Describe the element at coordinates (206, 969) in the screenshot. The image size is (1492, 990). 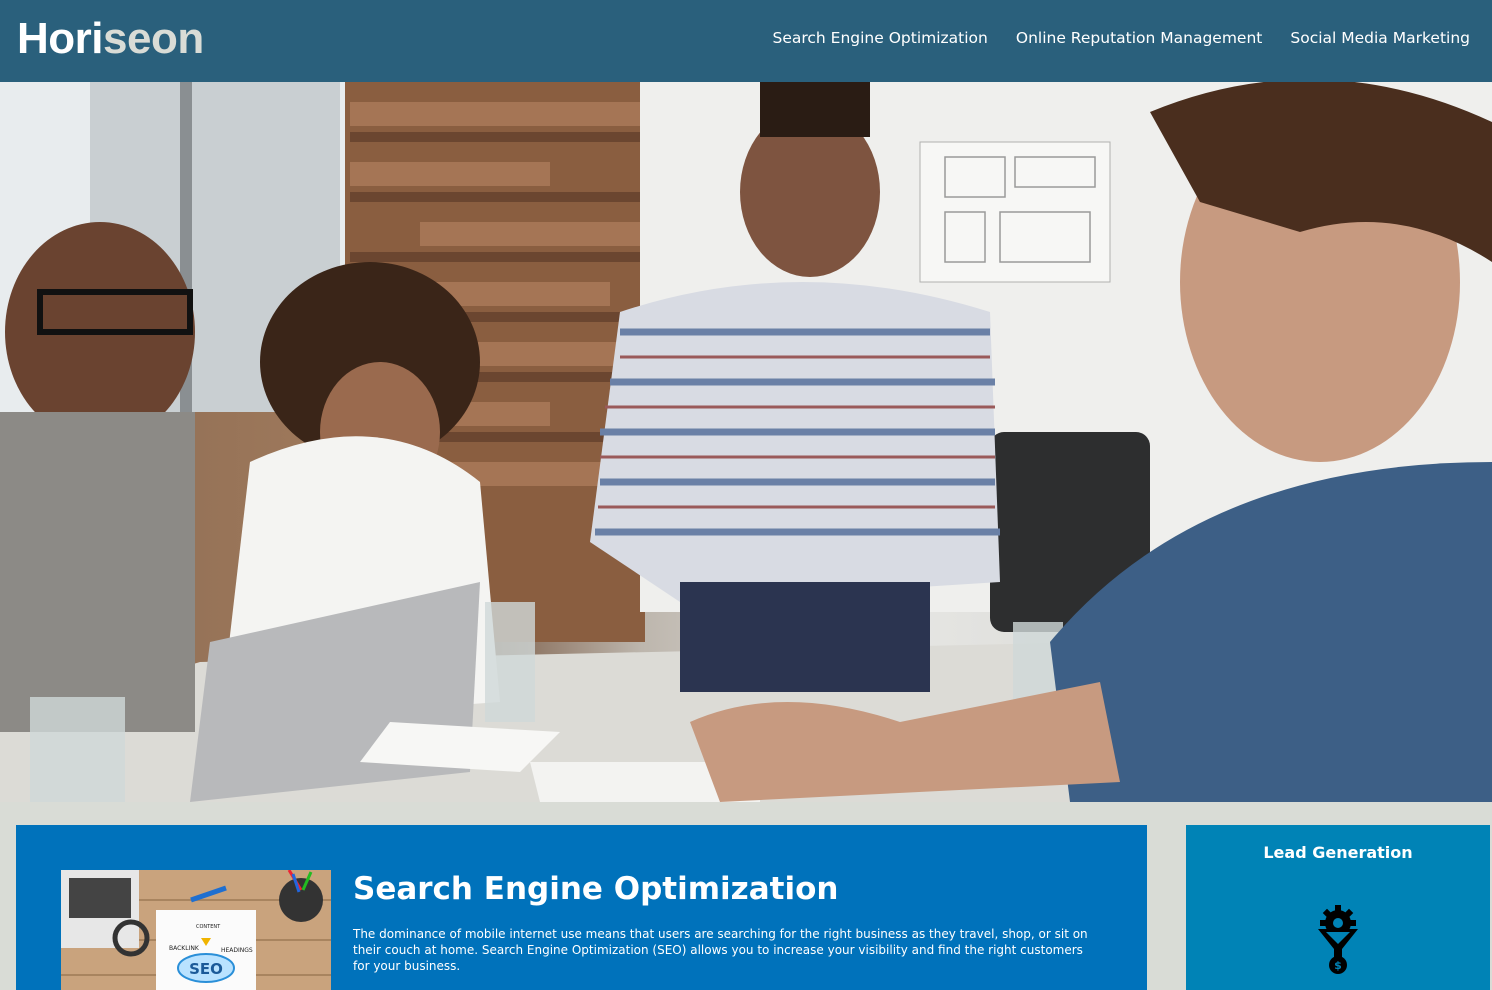
I see `seo-image-seo-text: SEO` at that location.